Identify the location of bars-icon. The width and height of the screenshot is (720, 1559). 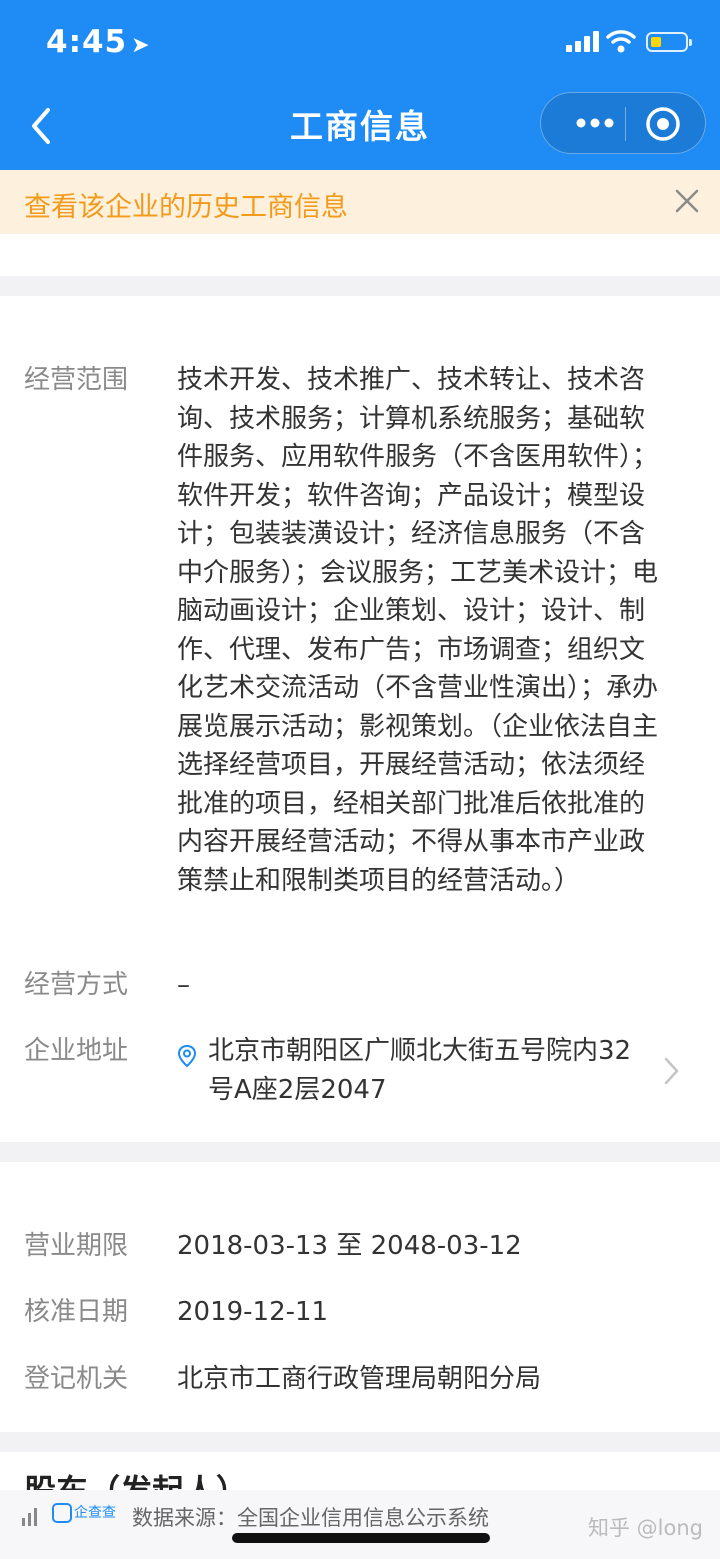
(33, 1517).